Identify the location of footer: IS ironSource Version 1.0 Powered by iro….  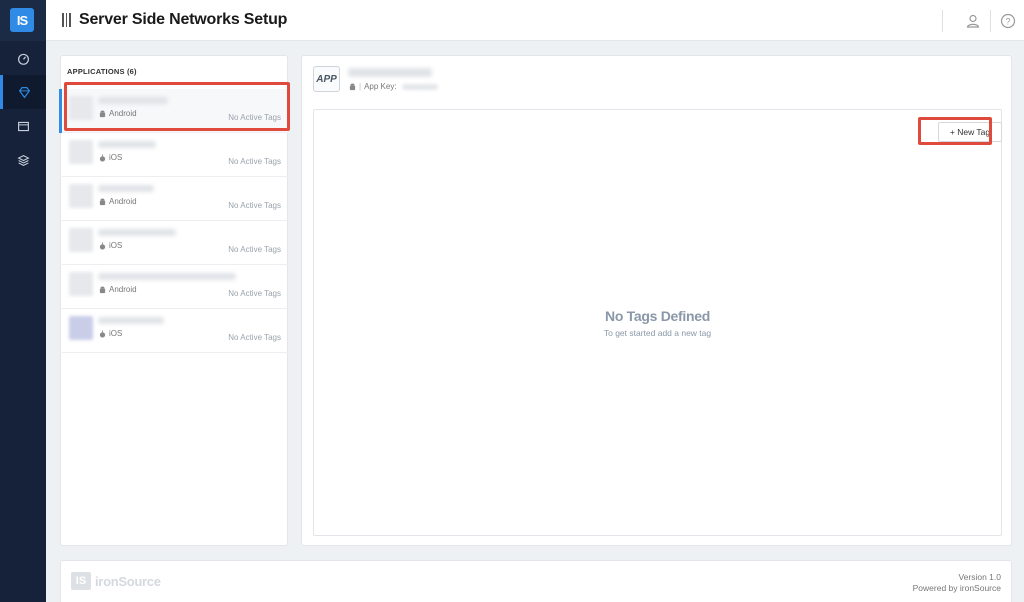
(536, 581).